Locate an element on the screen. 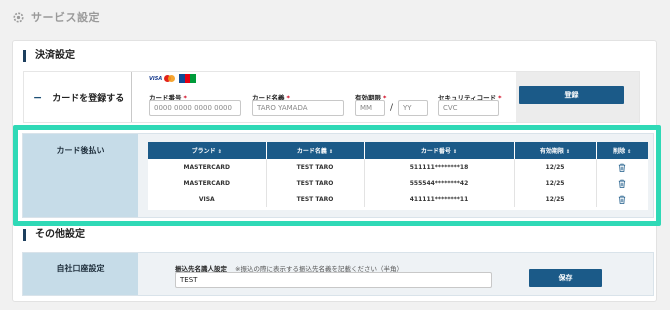 The width and height of the screenshot is (670, 310). gear-icon is located at coordinates (18, 17).